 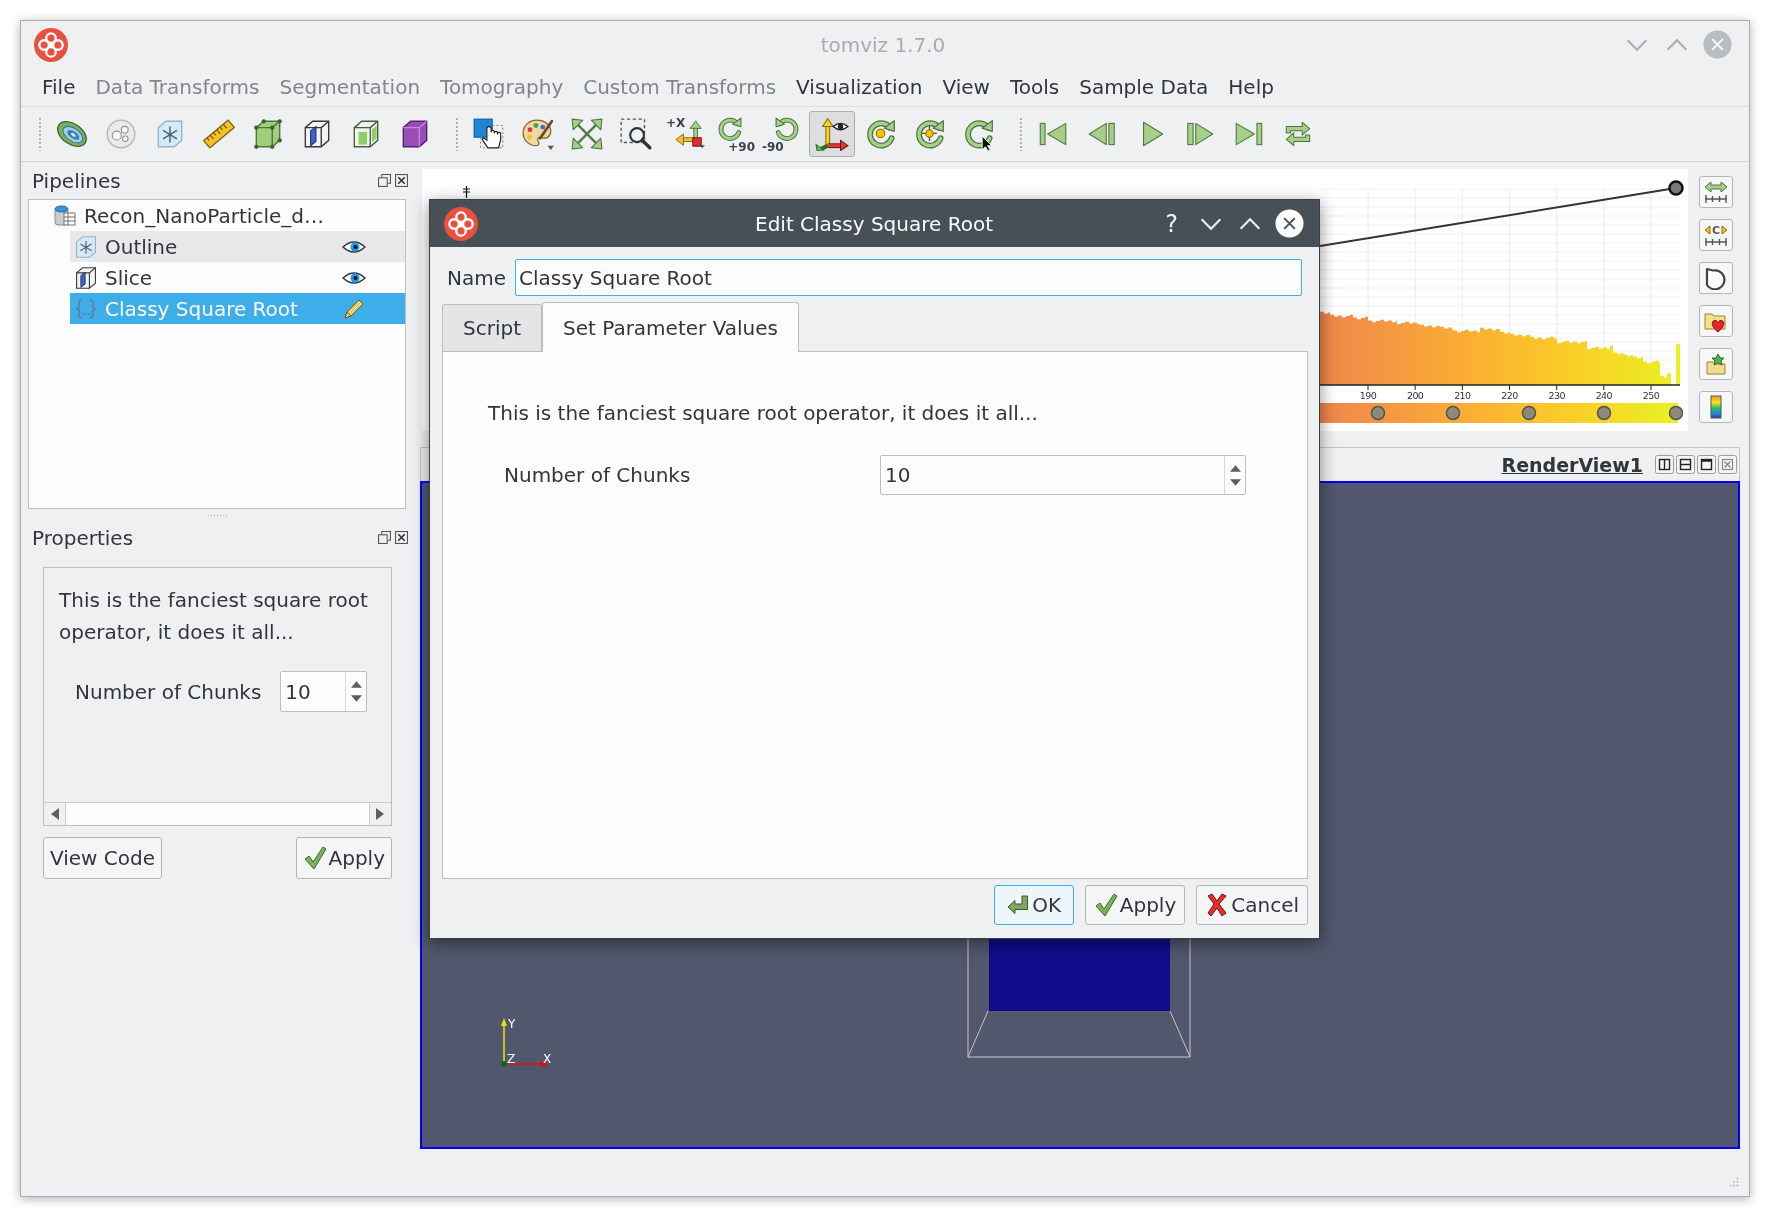 I want to click on axis-label: X, so click(x=547, y=1059).